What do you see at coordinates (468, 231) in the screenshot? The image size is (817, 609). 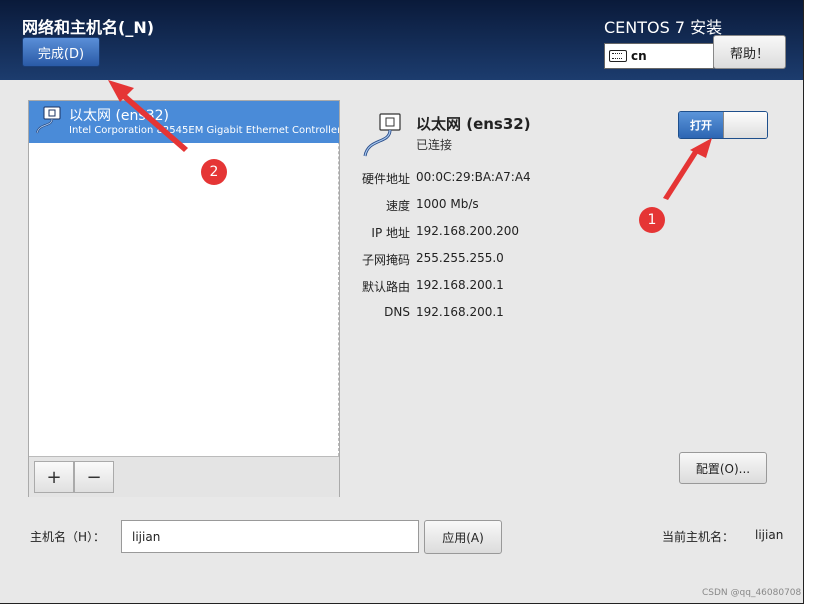 I see `property-value: 192.168.200.200` at bounding box center [468, 231].